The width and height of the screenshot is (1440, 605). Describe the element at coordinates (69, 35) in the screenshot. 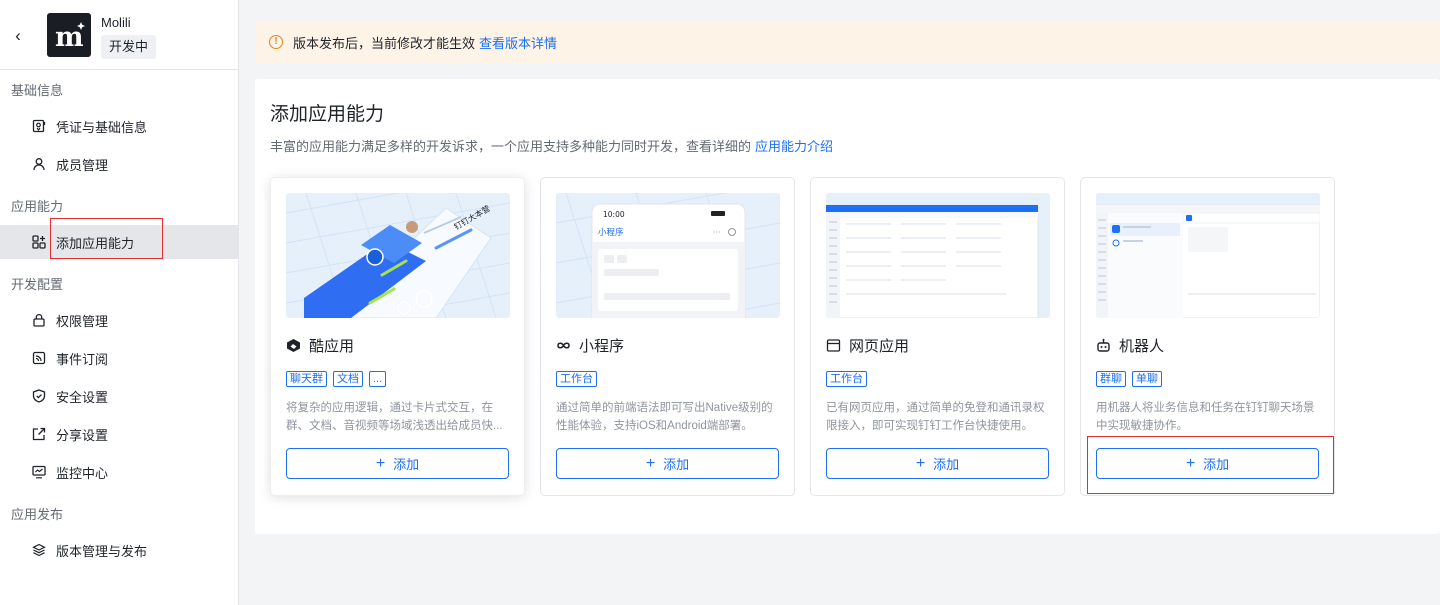

I see `app-logo: m` at that location.